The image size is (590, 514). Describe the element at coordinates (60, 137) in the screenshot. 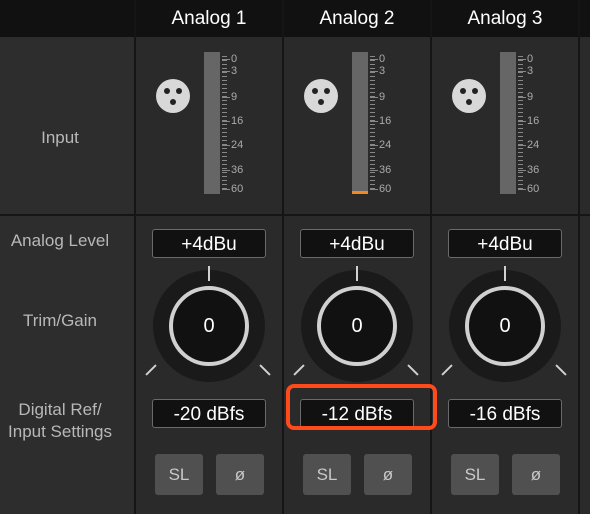

I see `input-row-label: Input` at that location.